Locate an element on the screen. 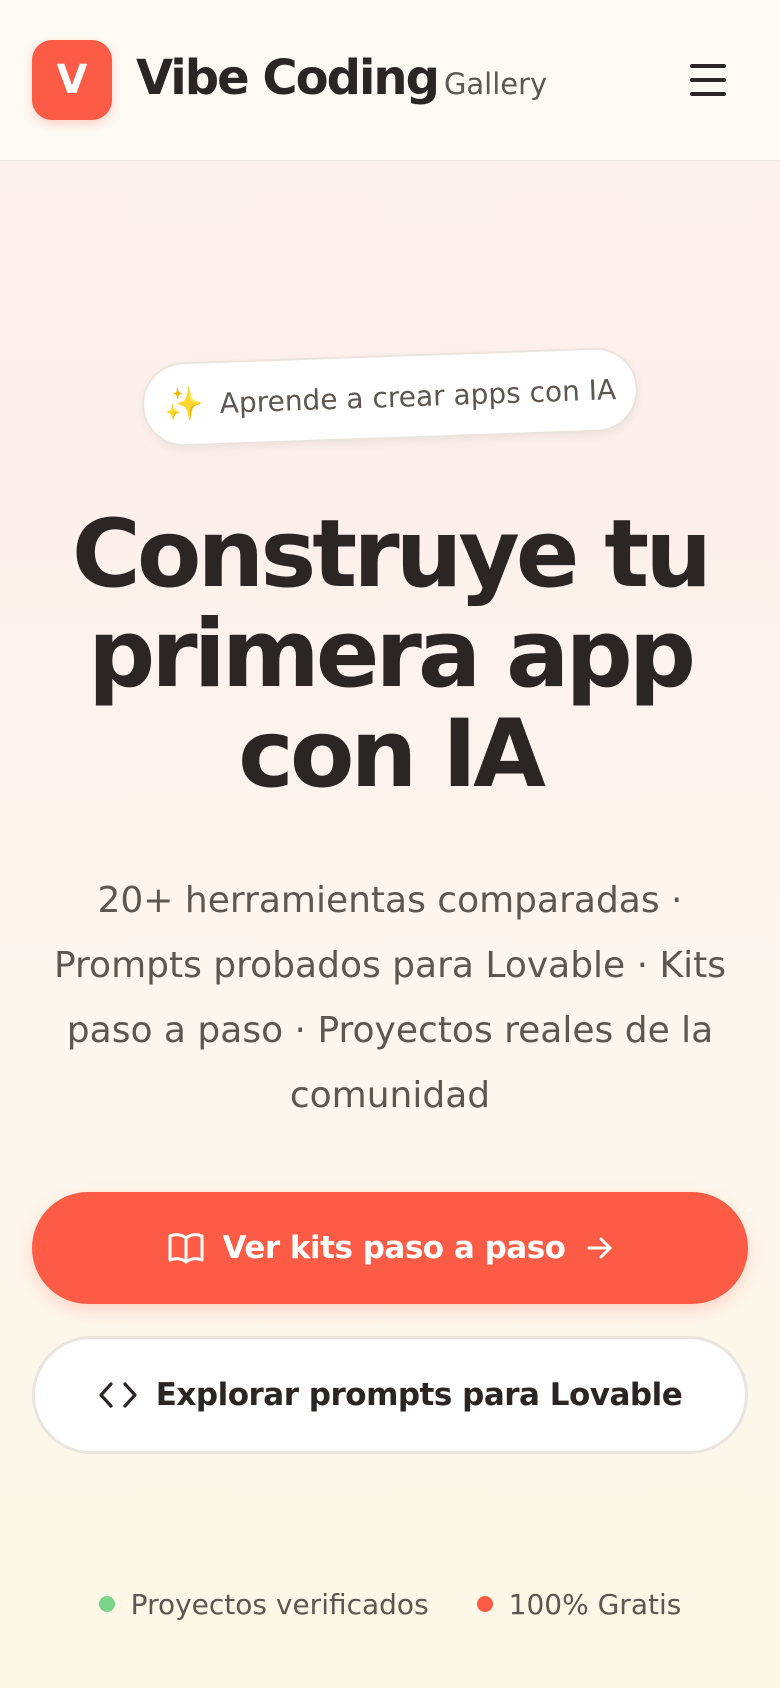 The height and width of the screenshot is (1688, 780). hero-badge: ✨ Aprende a crear apps con IA is located at coordinates (390, 397).